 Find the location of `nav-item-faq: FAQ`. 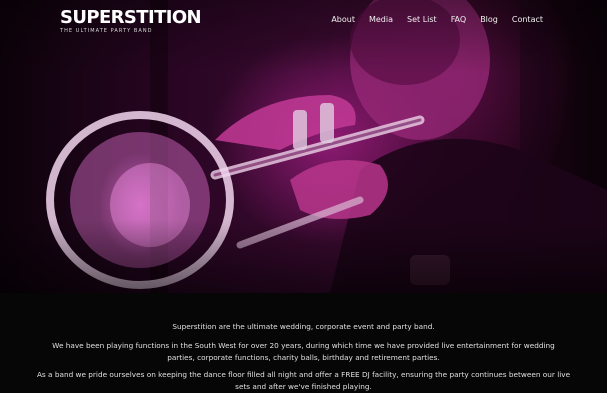

nav-item-faq: FAQ is located at coordinates (459, 20).